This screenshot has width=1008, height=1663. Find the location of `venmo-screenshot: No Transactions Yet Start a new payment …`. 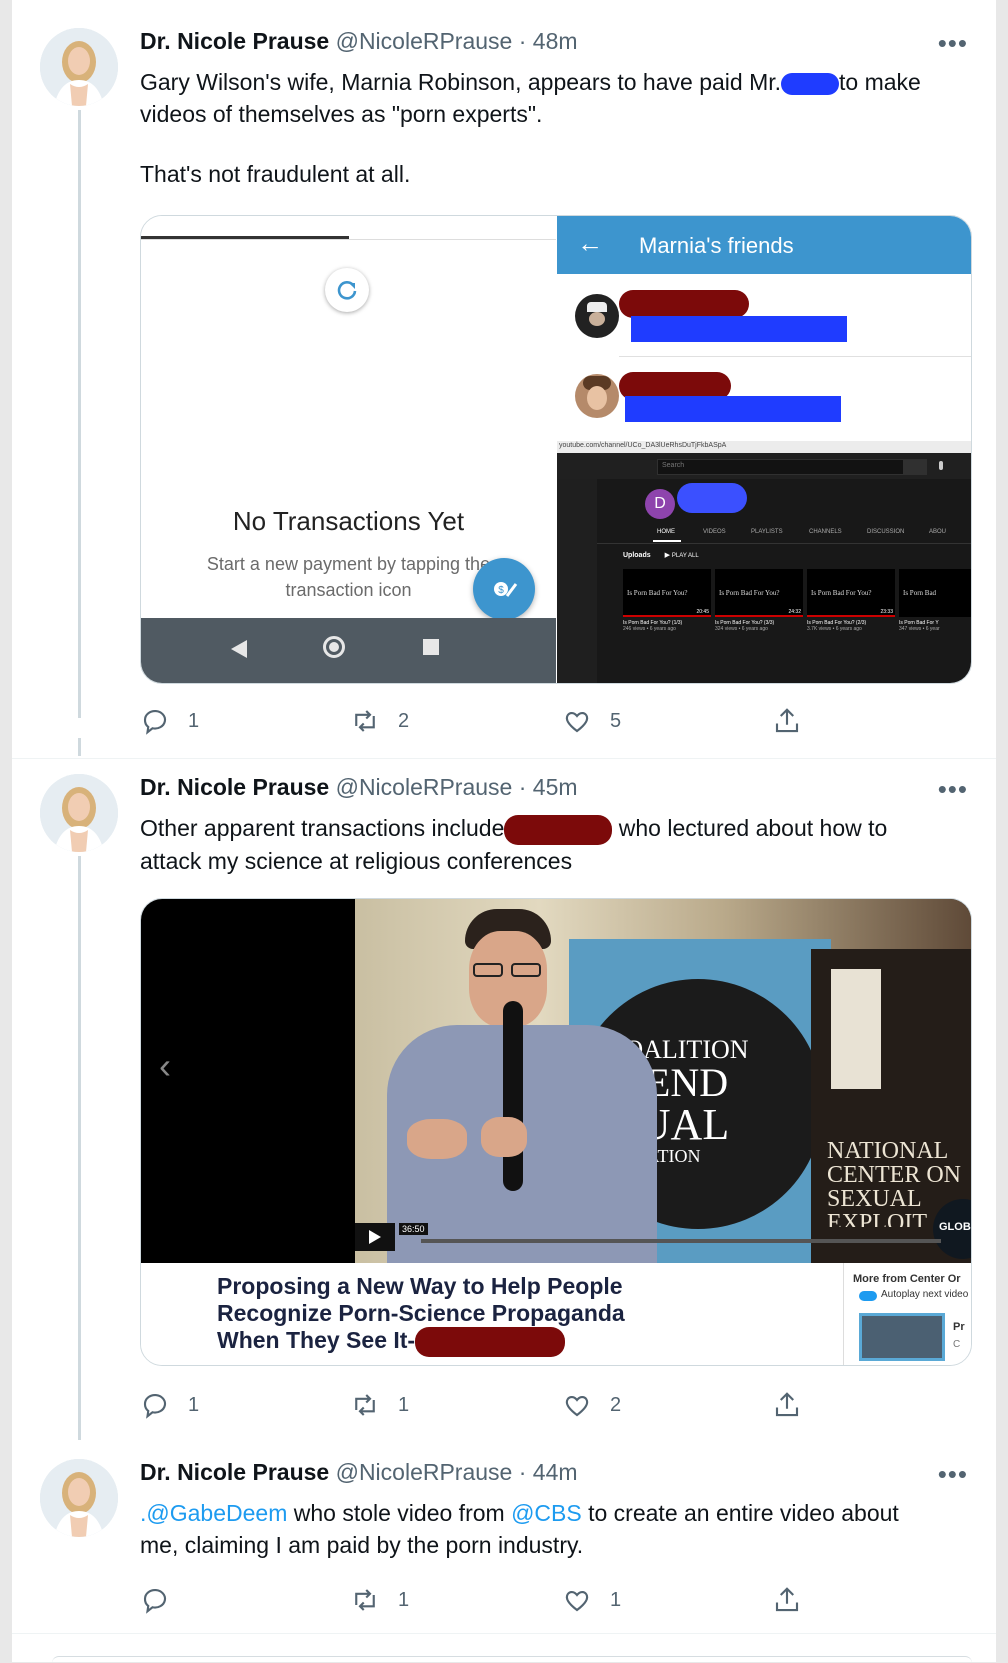

venmo-screenshot: No Transactions Yet Start a new payment … is located at coordinates (348, 449).